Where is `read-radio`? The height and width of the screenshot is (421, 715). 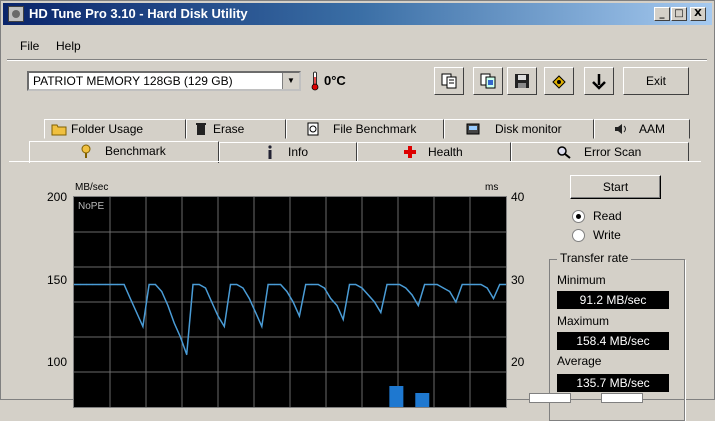
read-radio is located at coordinates (578, 217).